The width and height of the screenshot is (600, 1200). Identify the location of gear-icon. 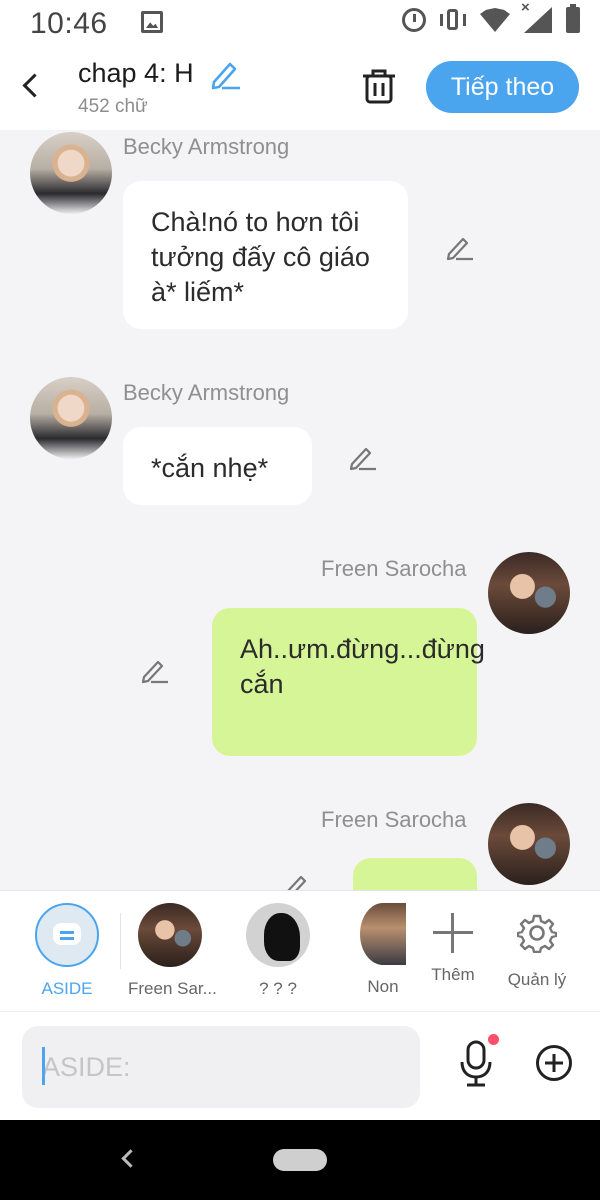
(537, 934).